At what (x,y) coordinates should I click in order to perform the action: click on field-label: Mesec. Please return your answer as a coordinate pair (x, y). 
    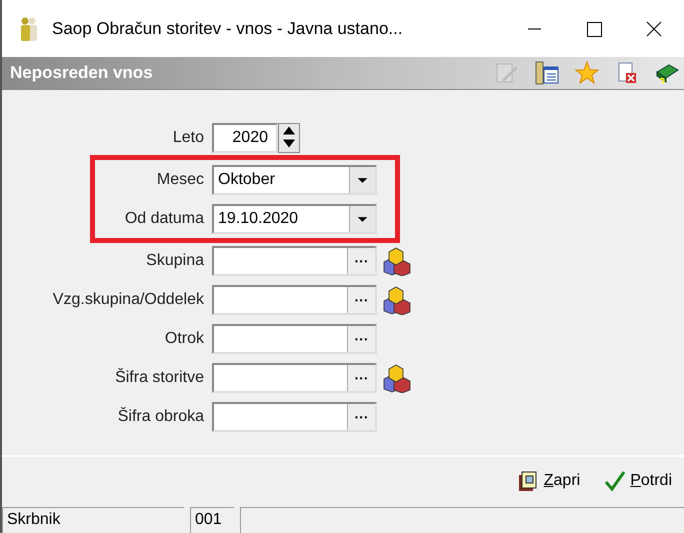
    Looking at the image, I should click on (180, 180).